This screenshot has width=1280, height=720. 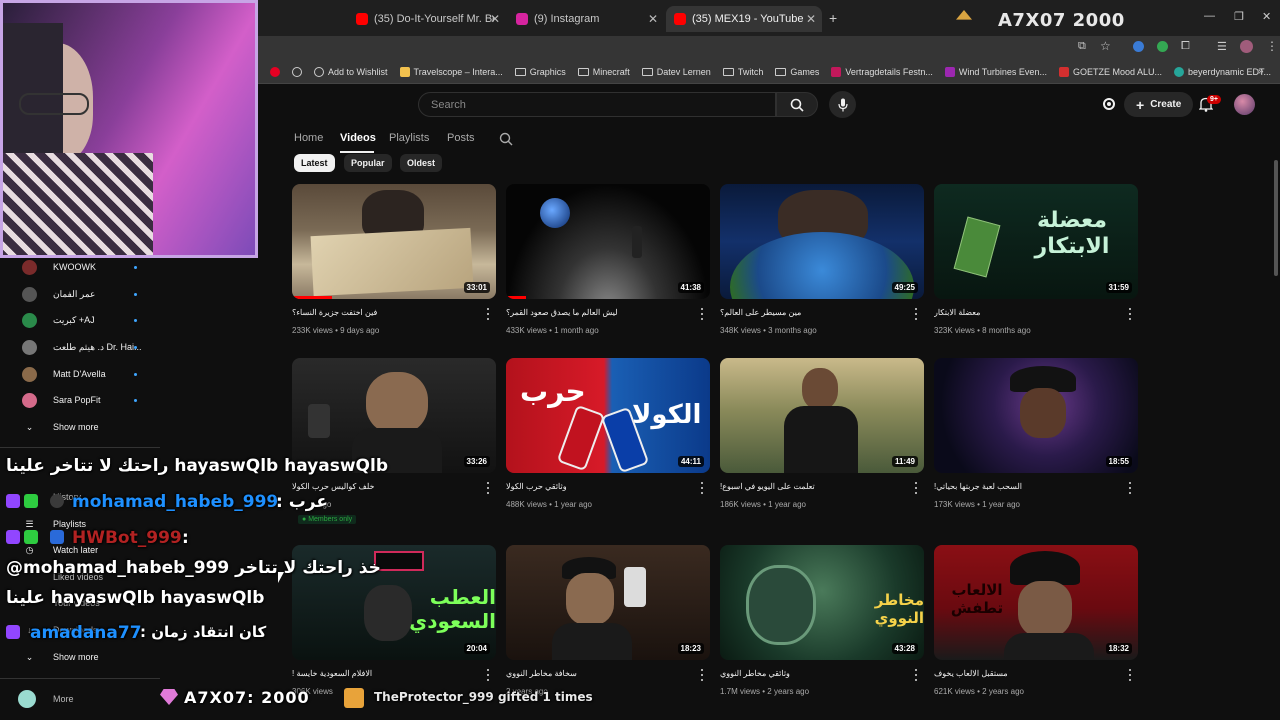 What do you see at coordinates (822, 415) in the screenshot?
I see `video-thumbnail: 11:49` at bounding box center [822, 415].